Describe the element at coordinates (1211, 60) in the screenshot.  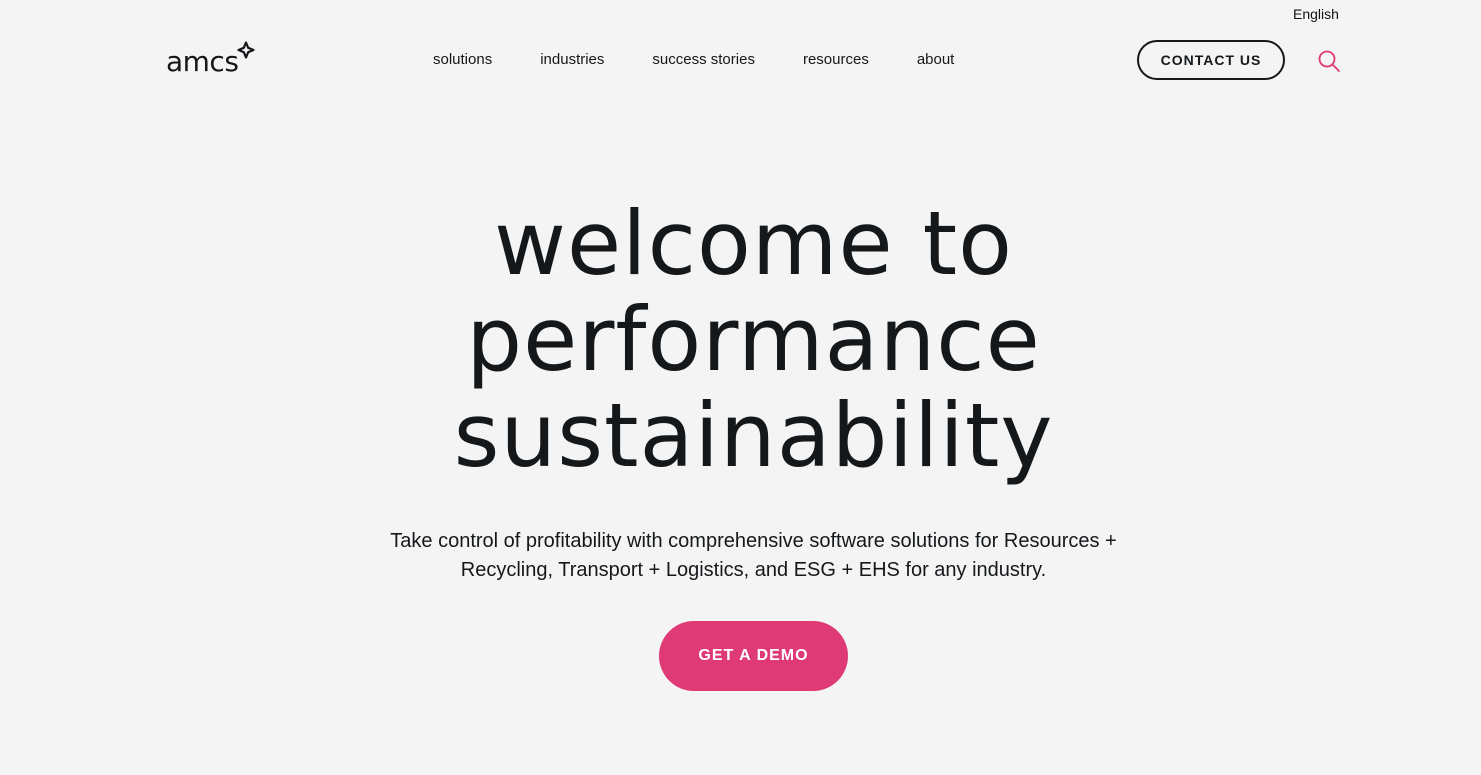
I see `contact-us-button: CONTACT US` at that location.